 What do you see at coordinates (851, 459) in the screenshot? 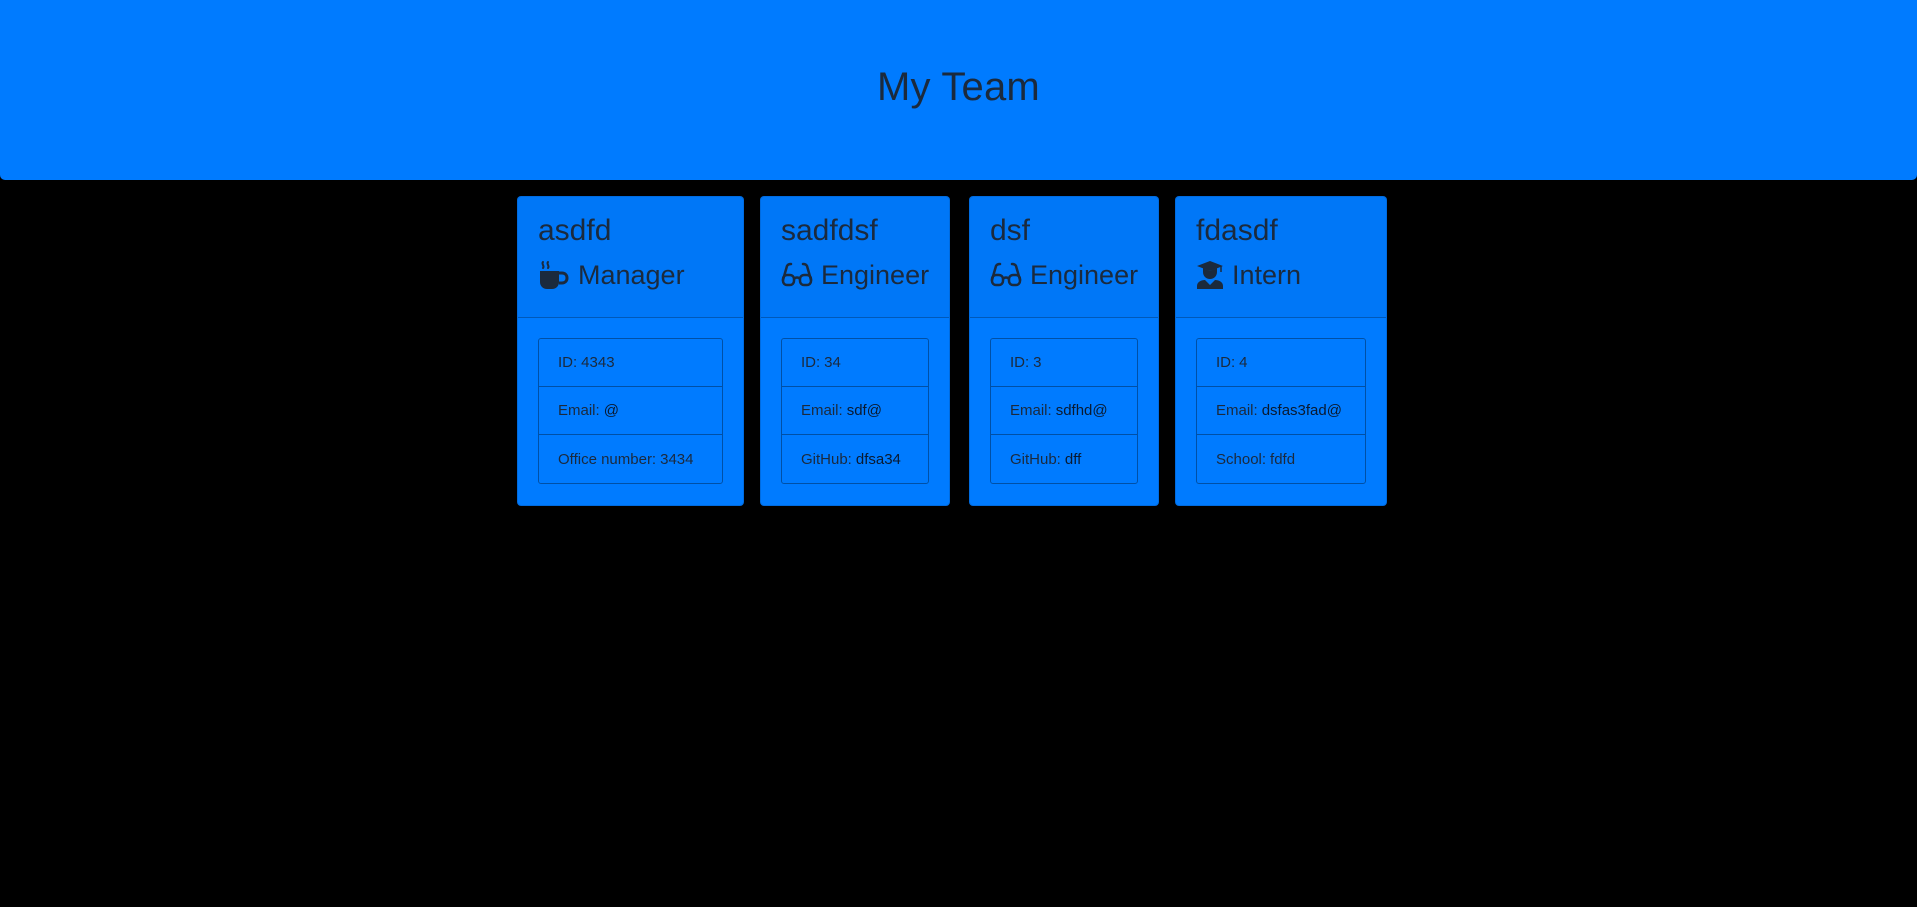
I see `employee-github: GitHub: dfsa34` at bounding box center [851, 459].